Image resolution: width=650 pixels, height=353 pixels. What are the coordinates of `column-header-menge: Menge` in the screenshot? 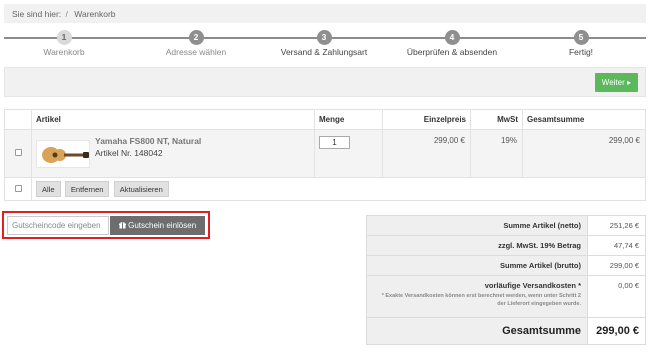 It's located at (348, 119).